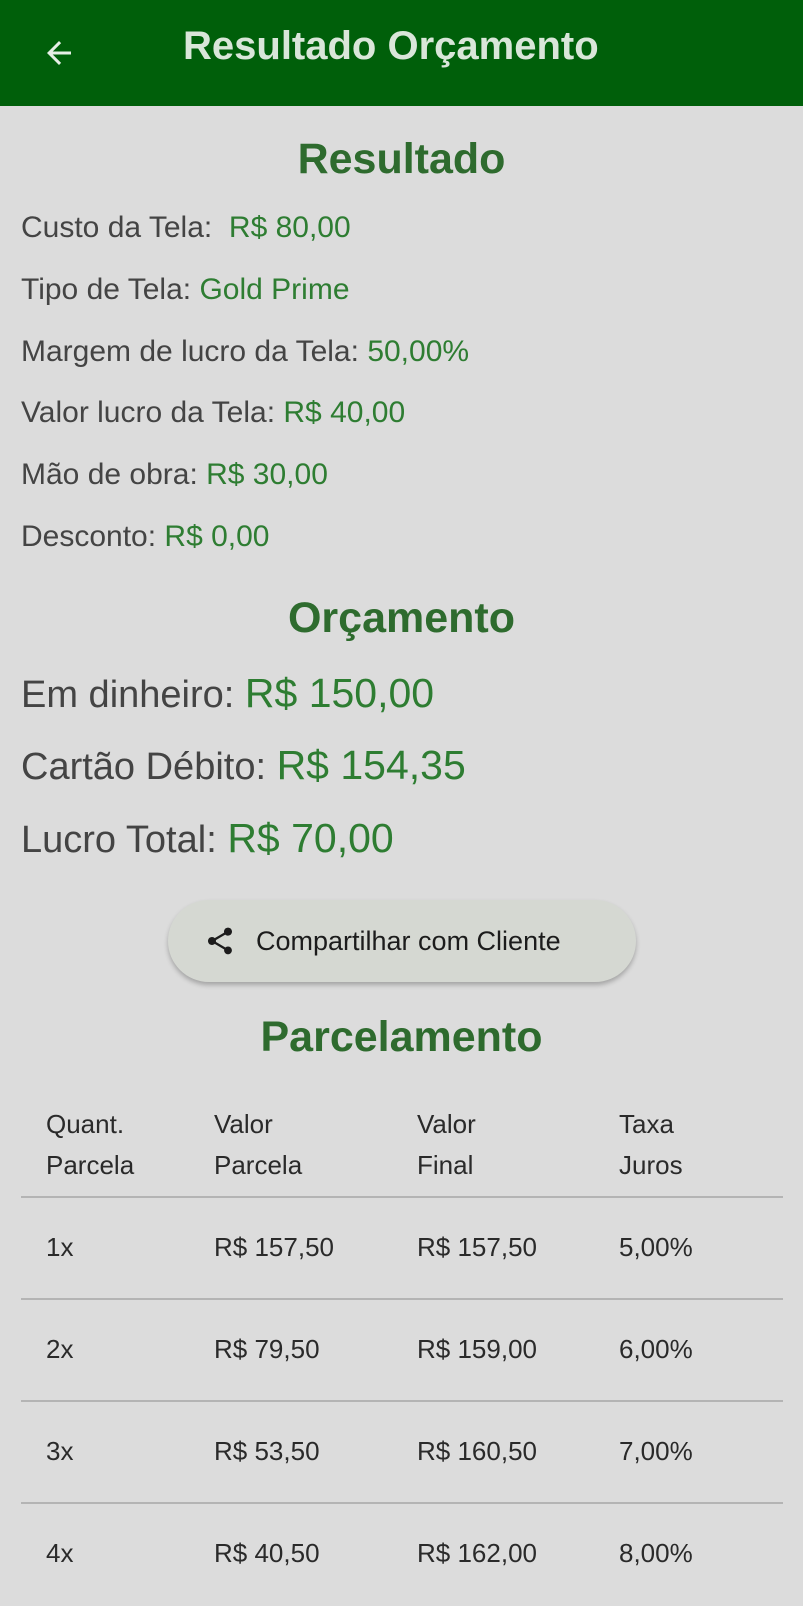 Image resolution: width=803 pixels, height=1606 pixels. What do you see at coordinates (656, 1349) in the screenshot?
I see `cell-taxa-juros: 6,00%` at bounding box center [656, 1349].